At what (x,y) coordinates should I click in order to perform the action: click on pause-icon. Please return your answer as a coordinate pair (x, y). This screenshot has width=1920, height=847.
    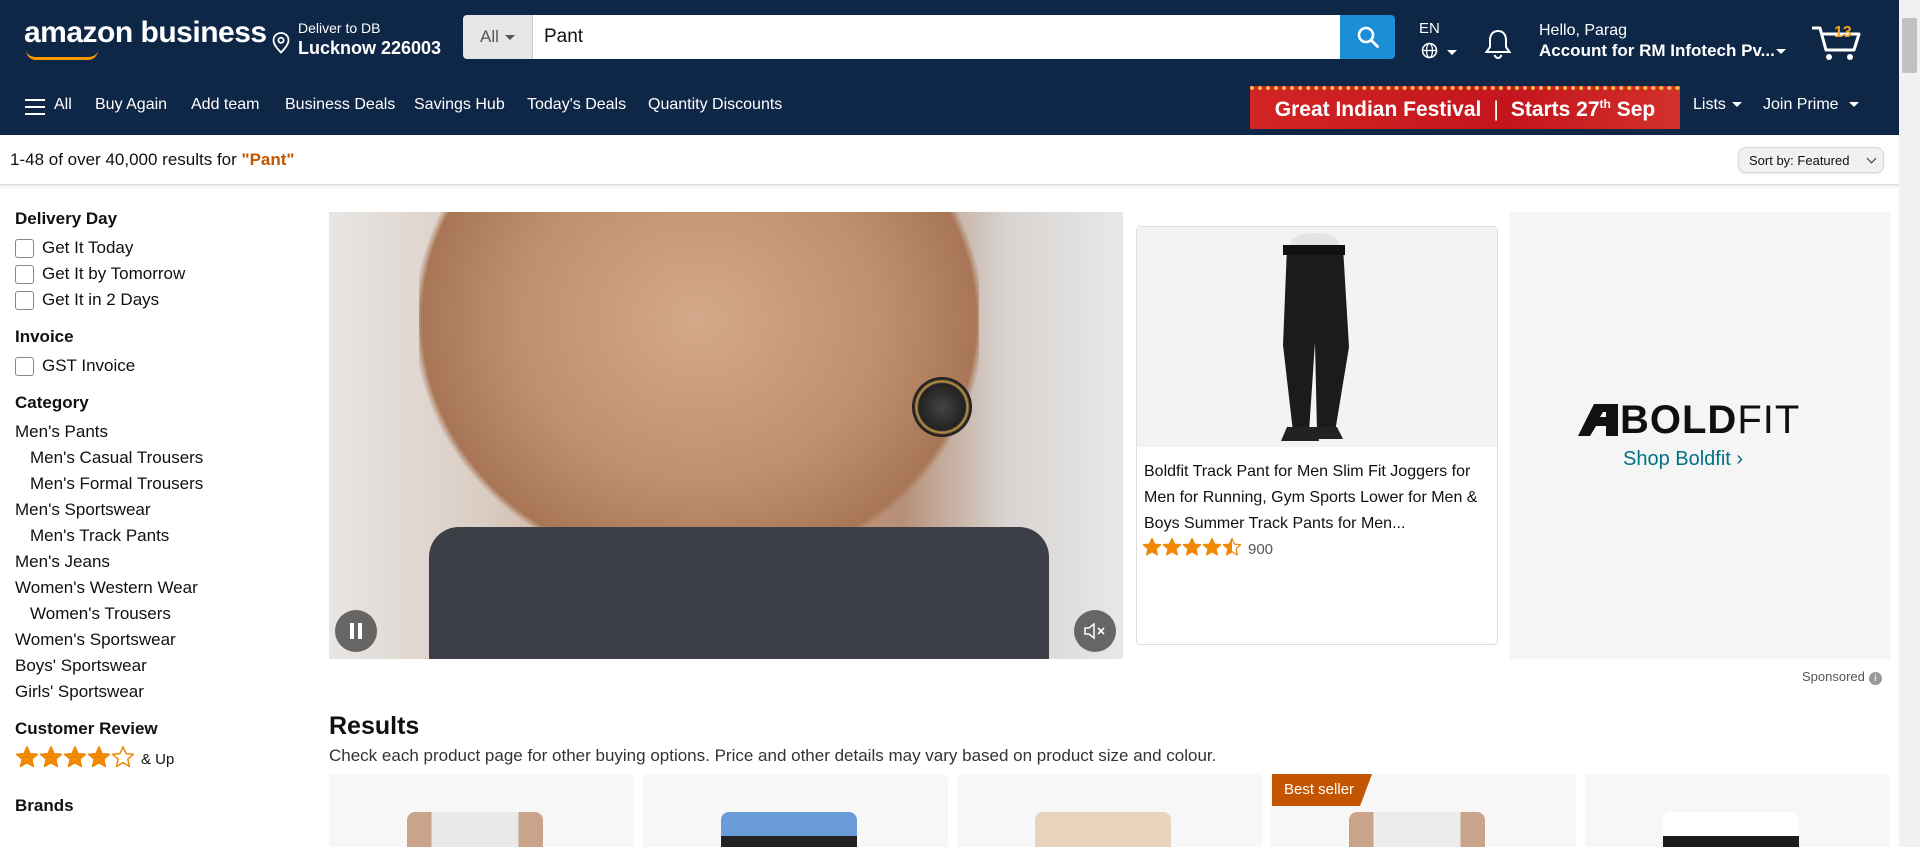
    Looking at the image, I should click on (356, 631).